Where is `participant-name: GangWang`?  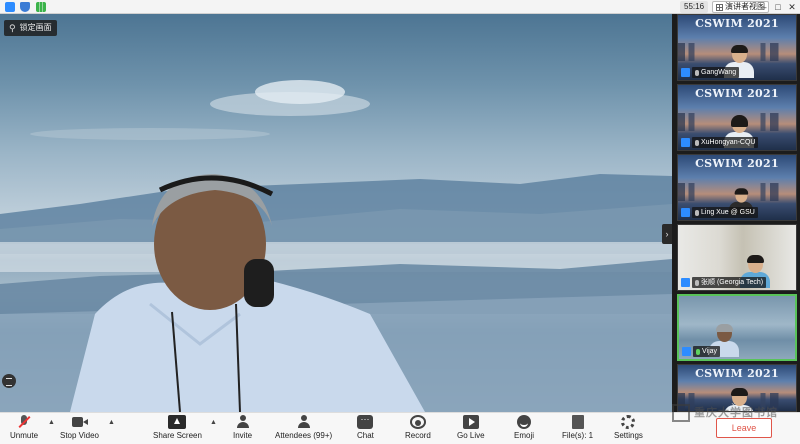
participant-name: GangWang is located at coordinates (719, 72).